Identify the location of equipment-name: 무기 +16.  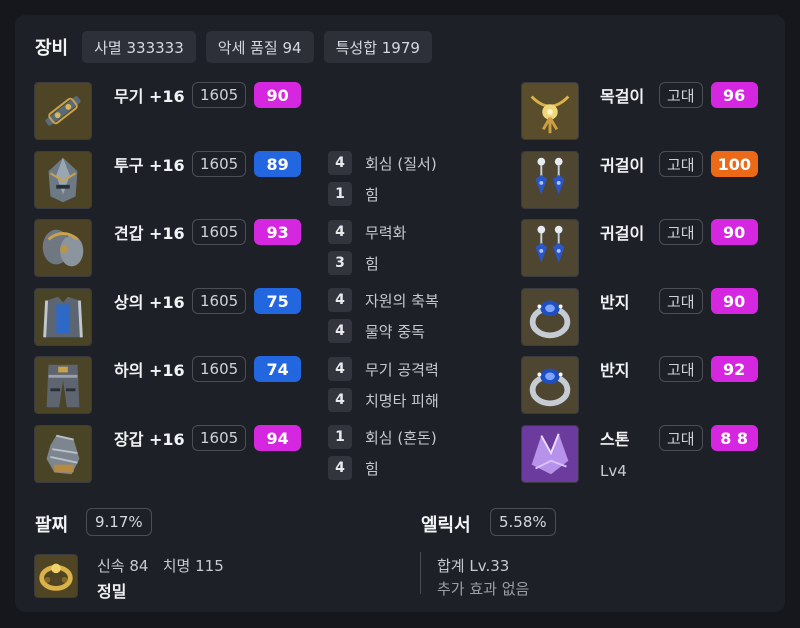
(149, 96).